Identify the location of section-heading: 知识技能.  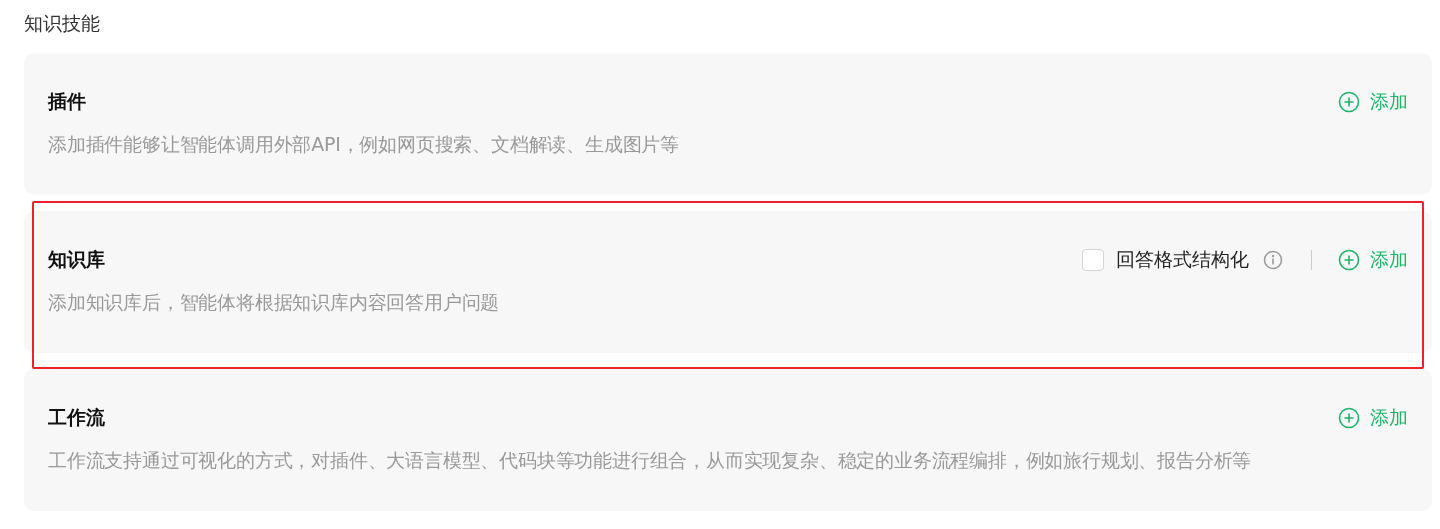
(62, 23).